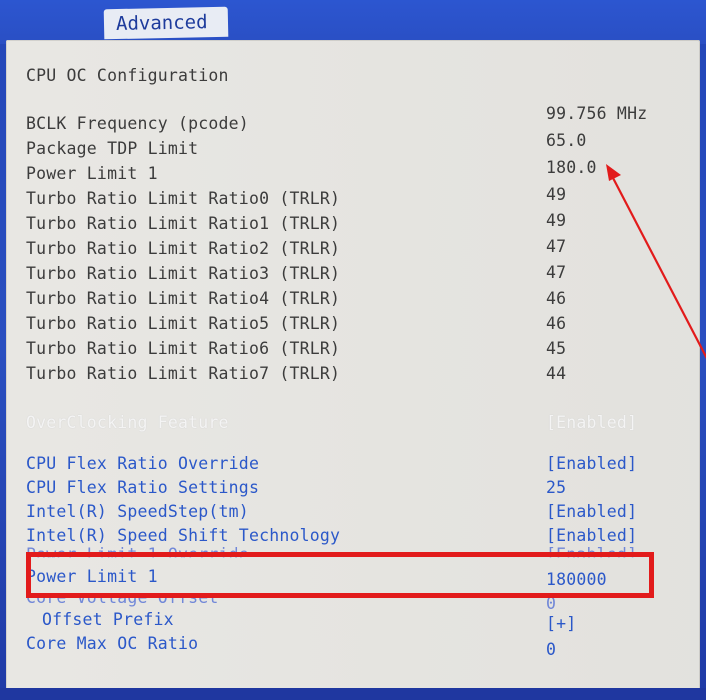  What do you see at coordinates (112, 148) in the screenshot?
I see `readout-label: Package TDP Limit` at bounding box center [112, 148].